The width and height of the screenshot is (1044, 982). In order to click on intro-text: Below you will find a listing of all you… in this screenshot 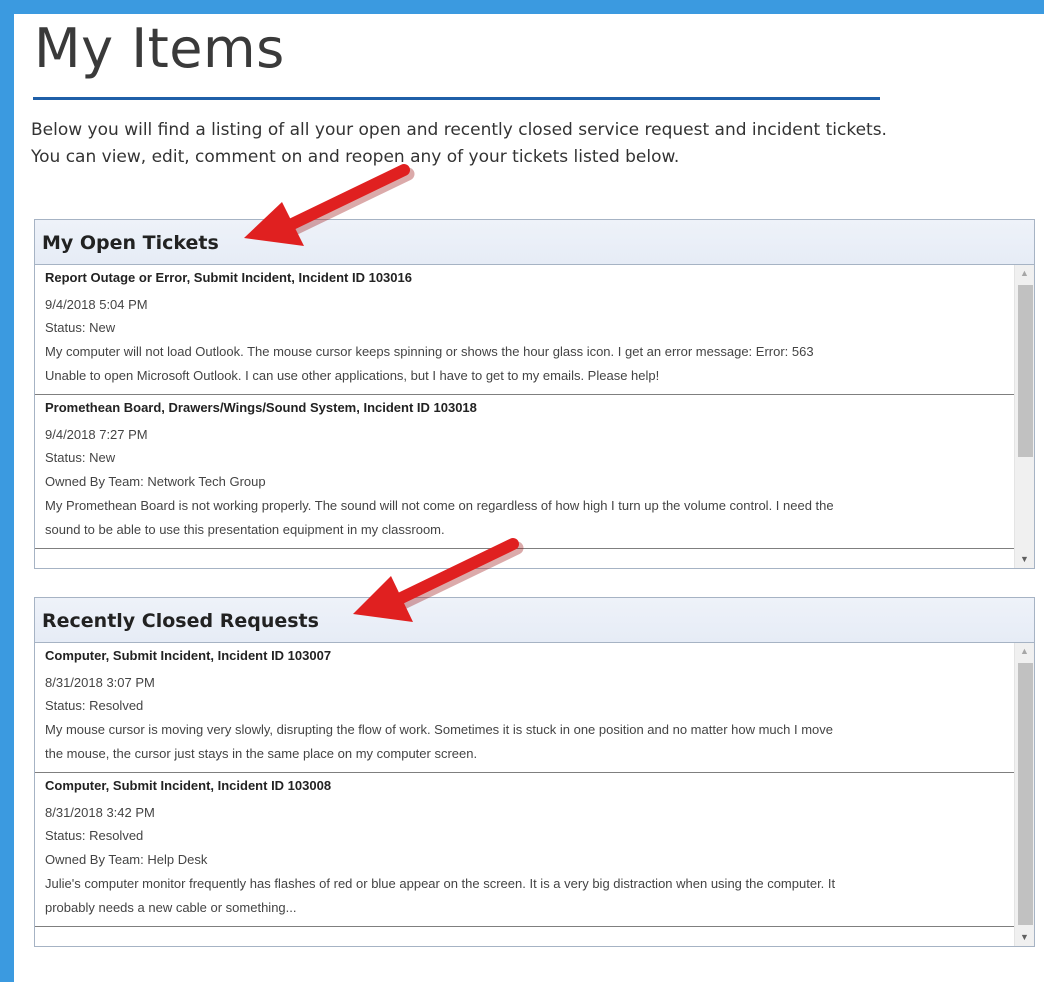, I will do `click(526, 144)`.